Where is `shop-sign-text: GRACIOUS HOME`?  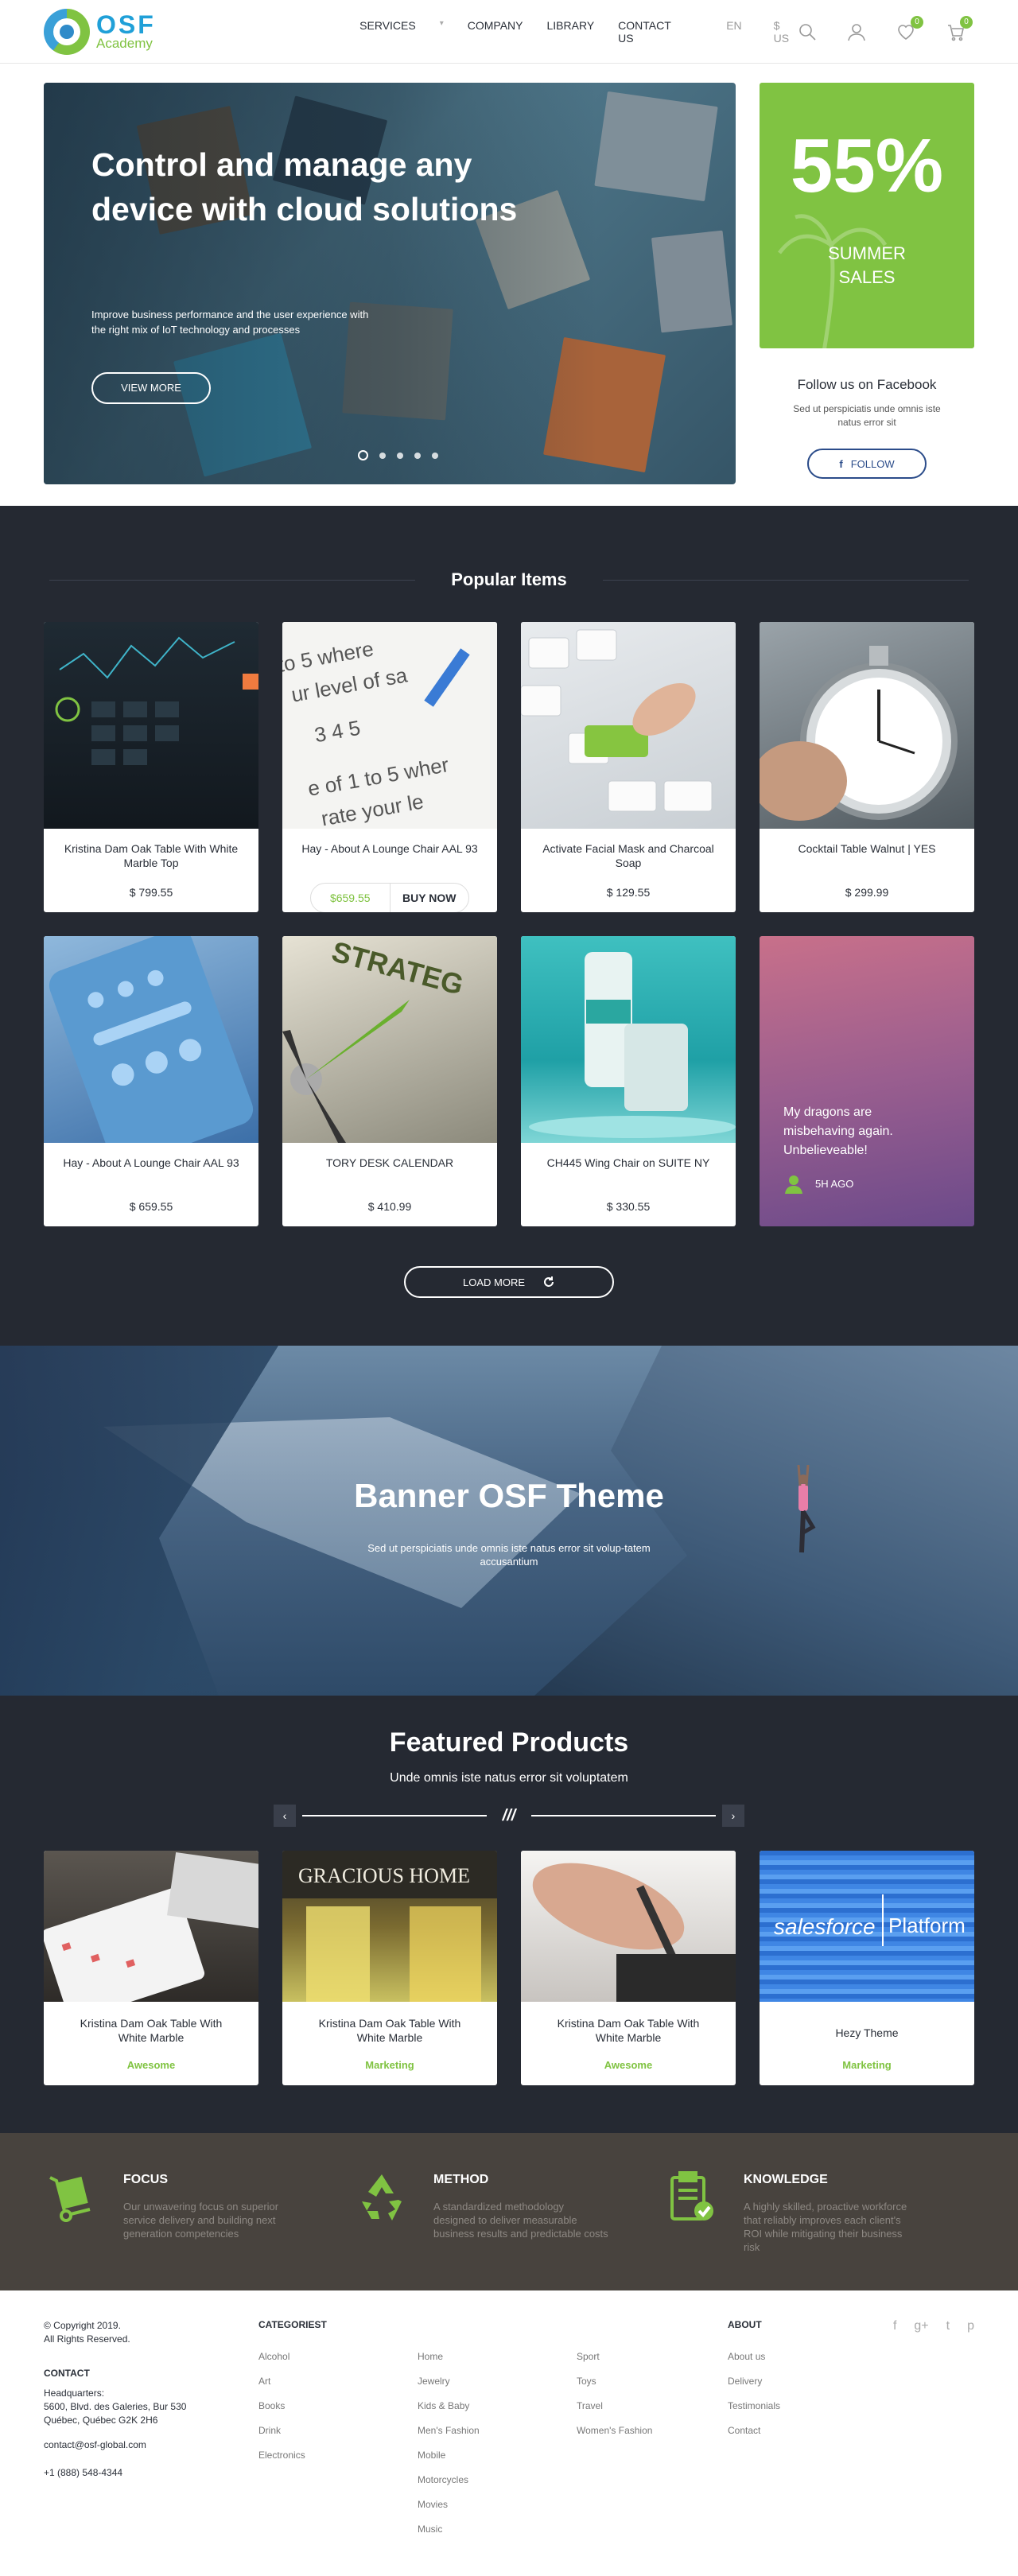 shop-sign-text: GRACIOUS HOME is located at coordinates (384, 1875).